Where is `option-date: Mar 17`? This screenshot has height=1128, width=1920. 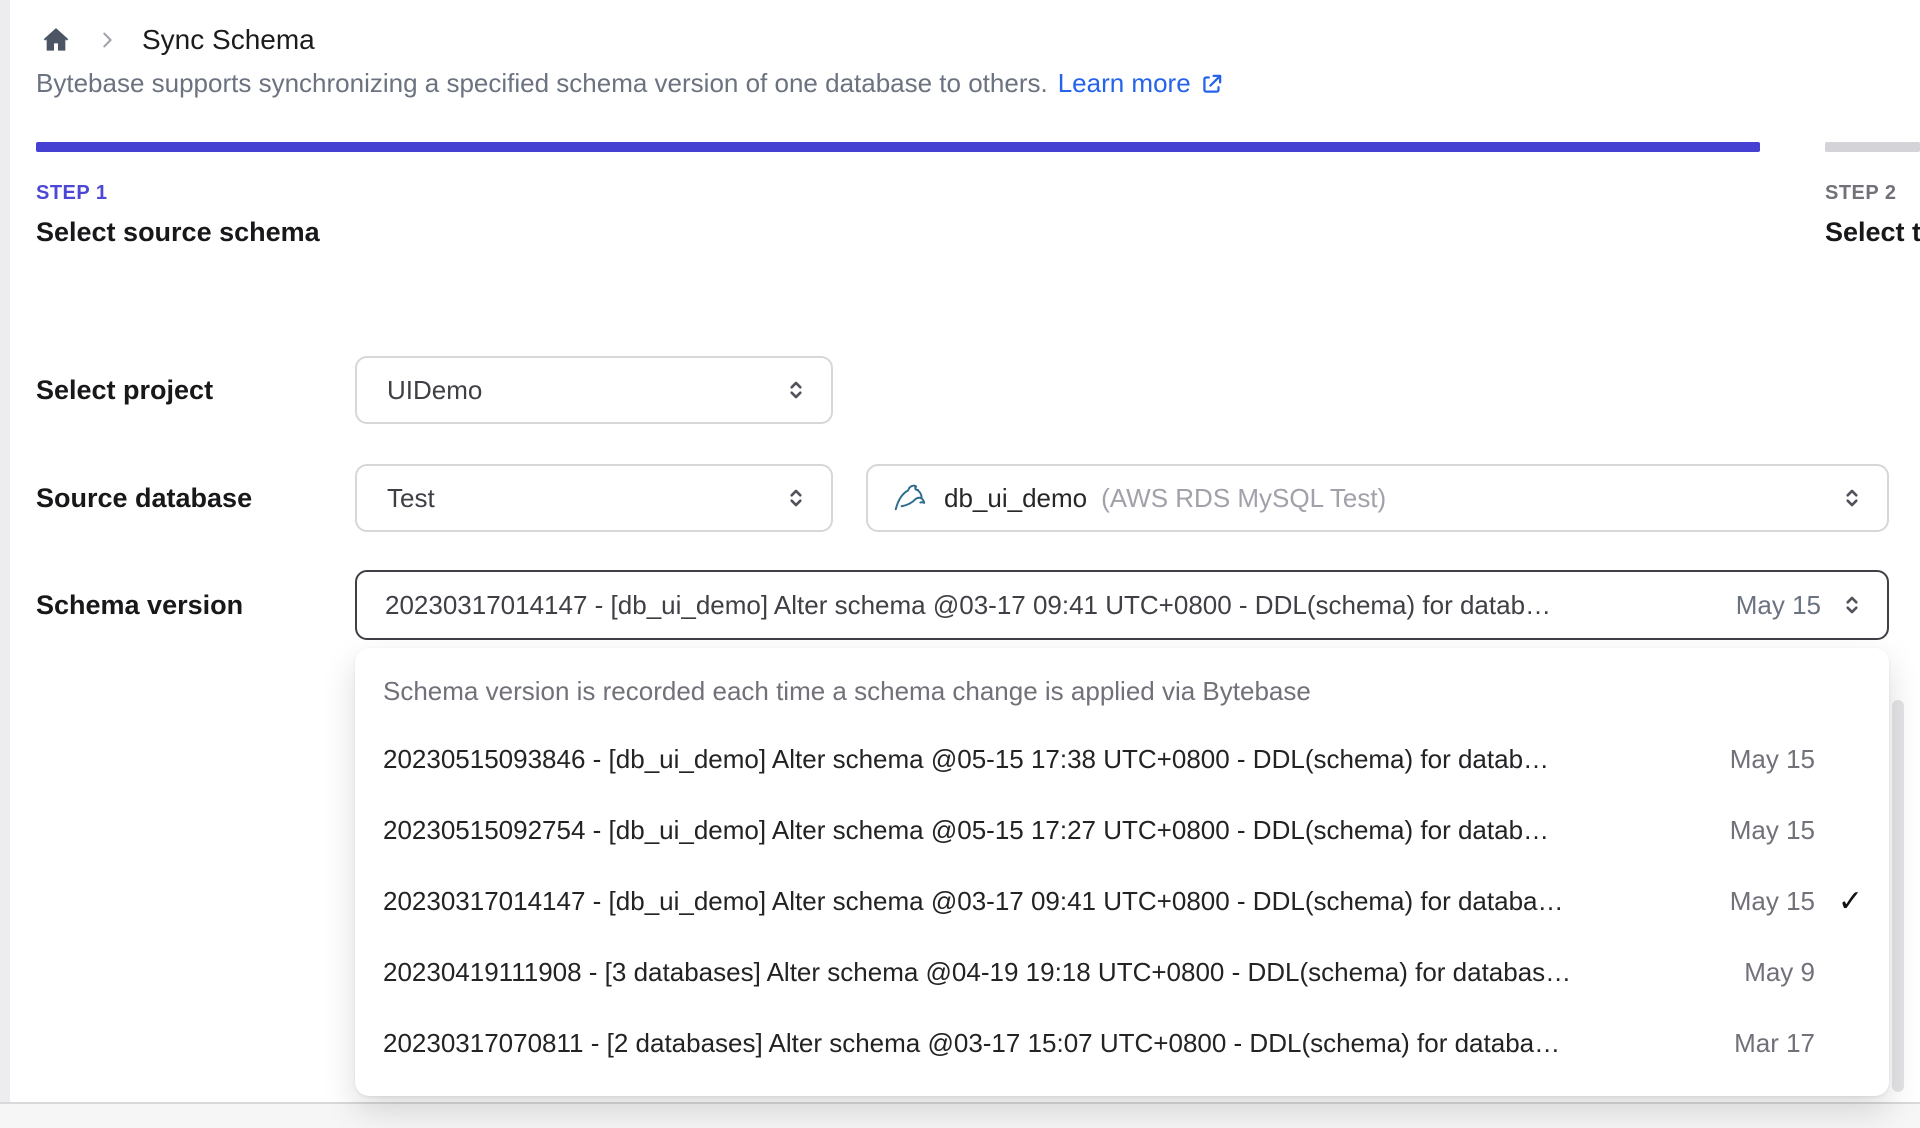
option-date: Mar 17 is located at coordinates (1774, 1043).